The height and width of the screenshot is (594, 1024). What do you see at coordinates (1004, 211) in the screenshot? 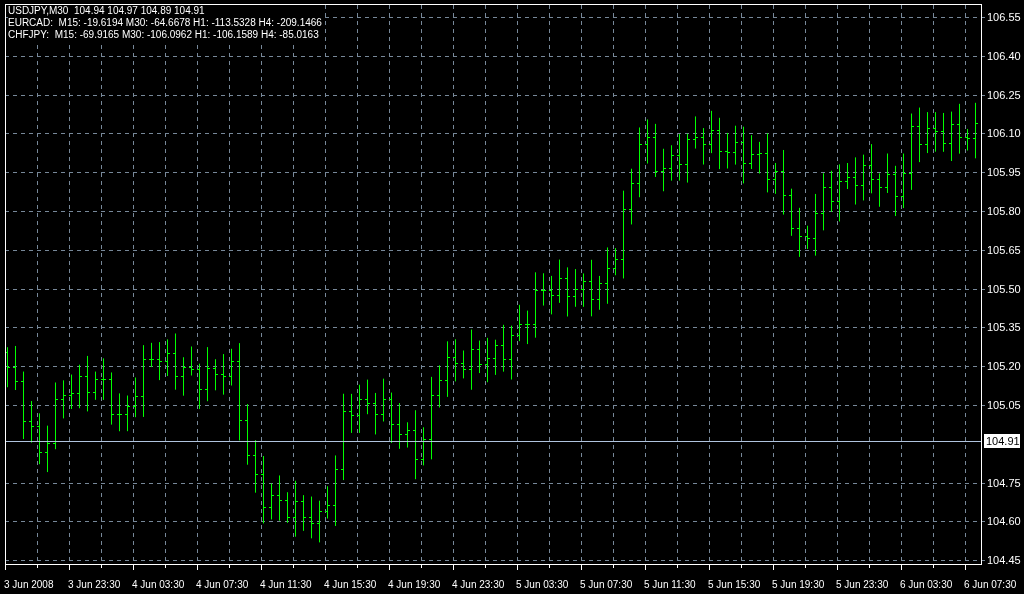
I see `price-label: 105.80` at bounding box center [1004, 211].